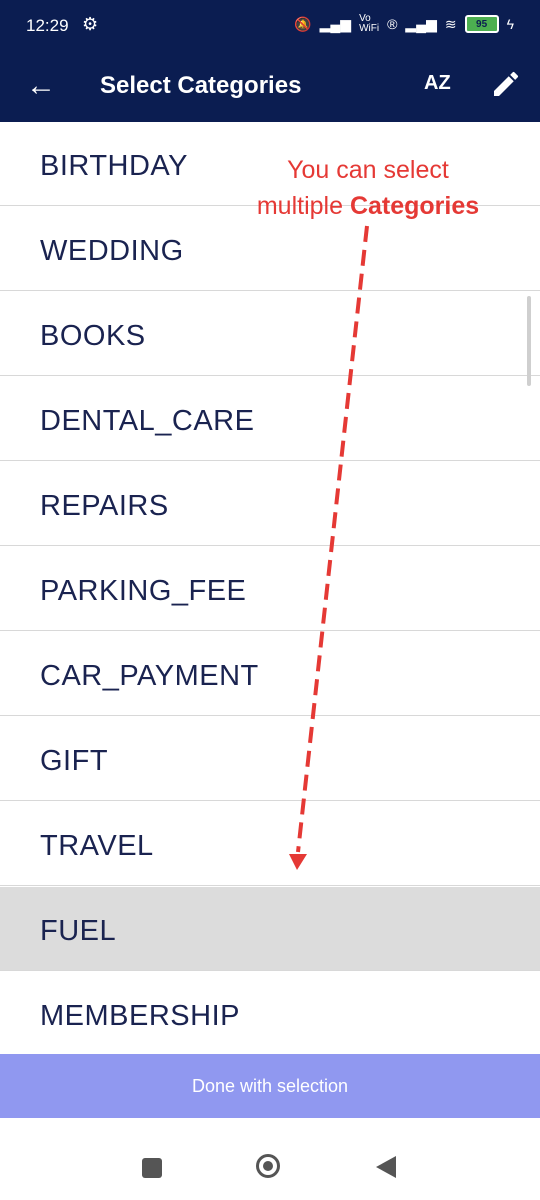  What do you see at coordinates (270, 844) in the screenshot?
I see `category-row-travel: TRAVEL` at bounding box center [270, 844].